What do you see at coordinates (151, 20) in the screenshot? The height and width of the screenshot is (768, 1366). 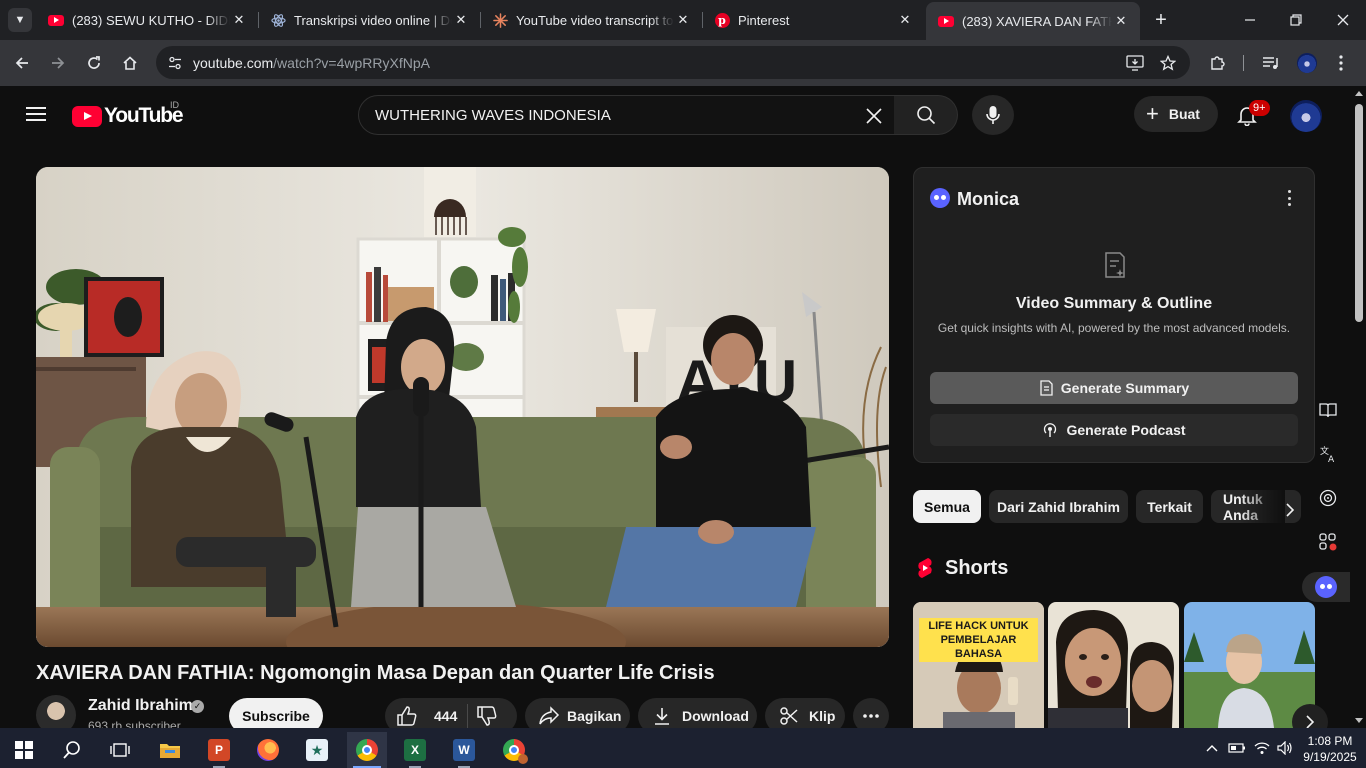 I see `tab-title: (283) SEWU KUTHO - DIDI KEMPOT` at bounding box center [151, 20].